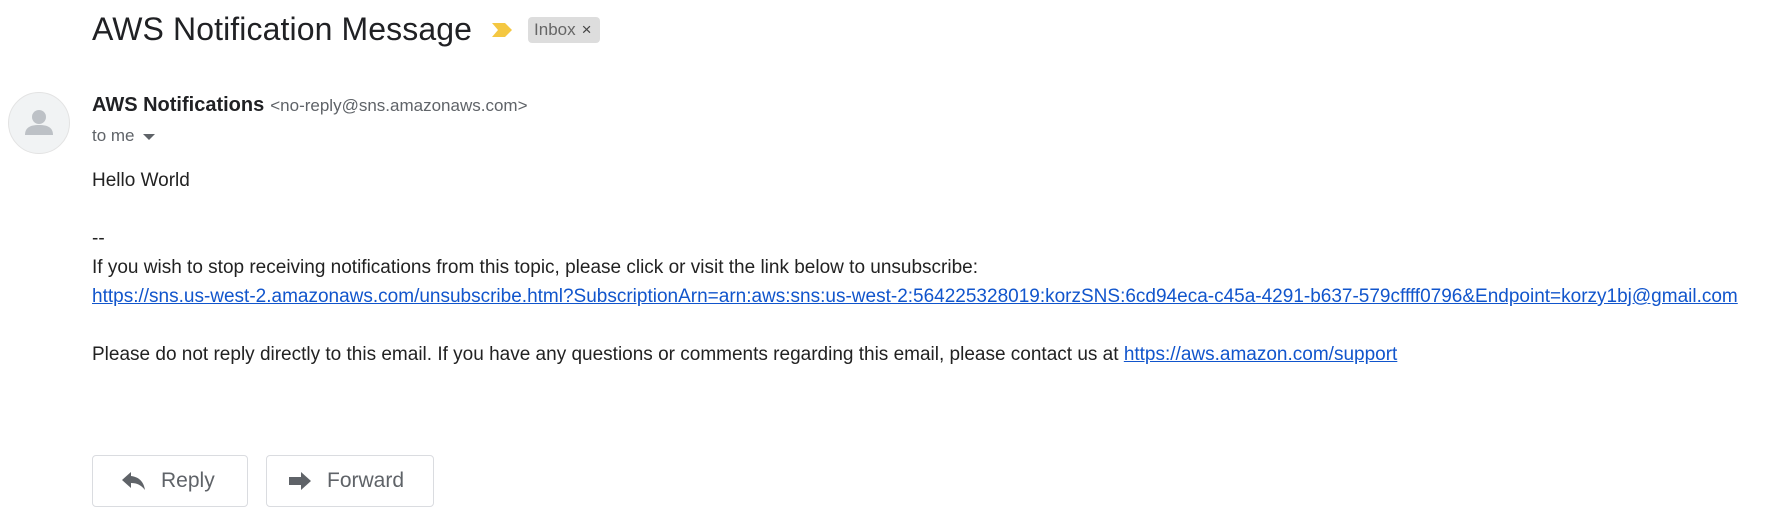 The width and height of the screenshot is (1790, 525). I want to click on subject-row: AWS Notification Message Inbox ×, so click(346, 29).